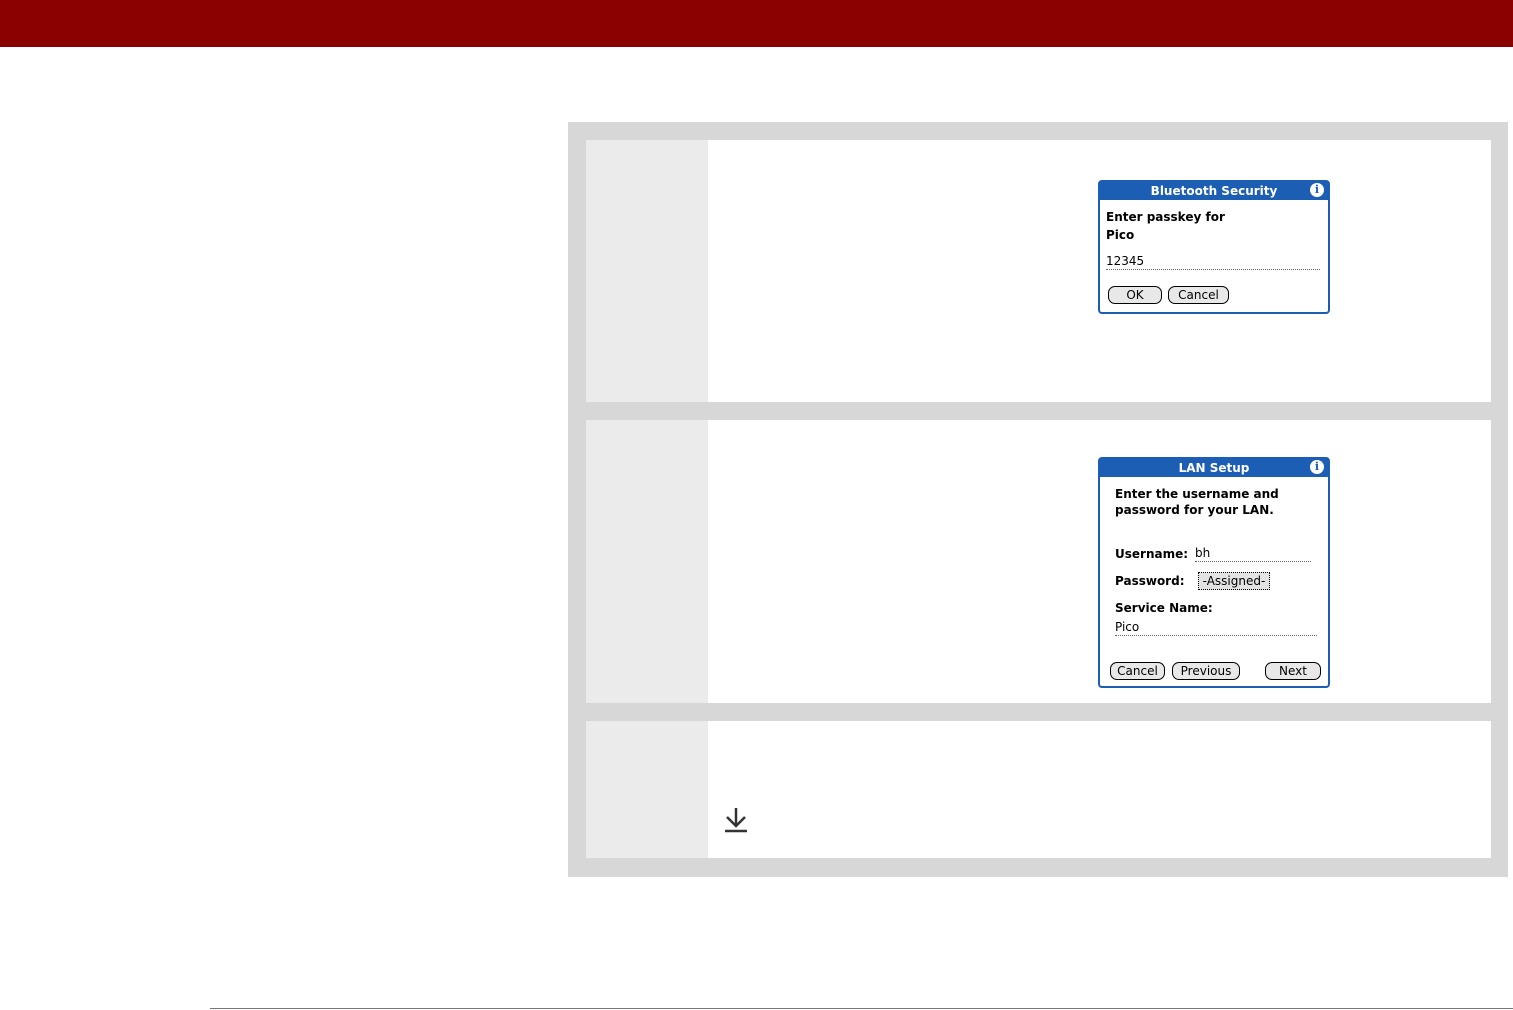  I want to click on step-body, so click(1099, 789).